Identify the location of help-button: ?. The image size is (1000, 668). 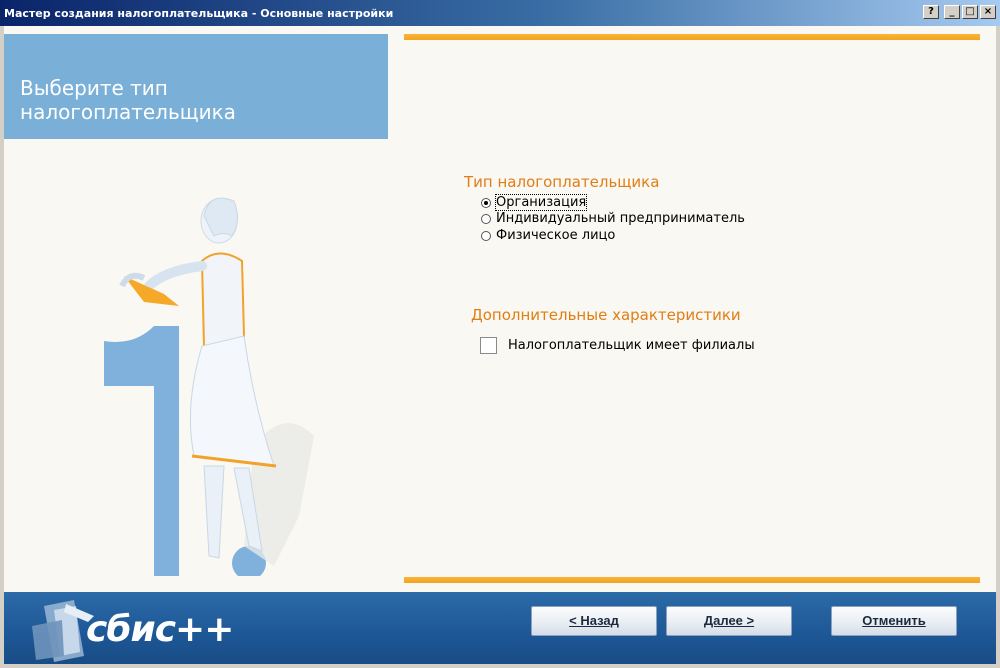
(931, 12).